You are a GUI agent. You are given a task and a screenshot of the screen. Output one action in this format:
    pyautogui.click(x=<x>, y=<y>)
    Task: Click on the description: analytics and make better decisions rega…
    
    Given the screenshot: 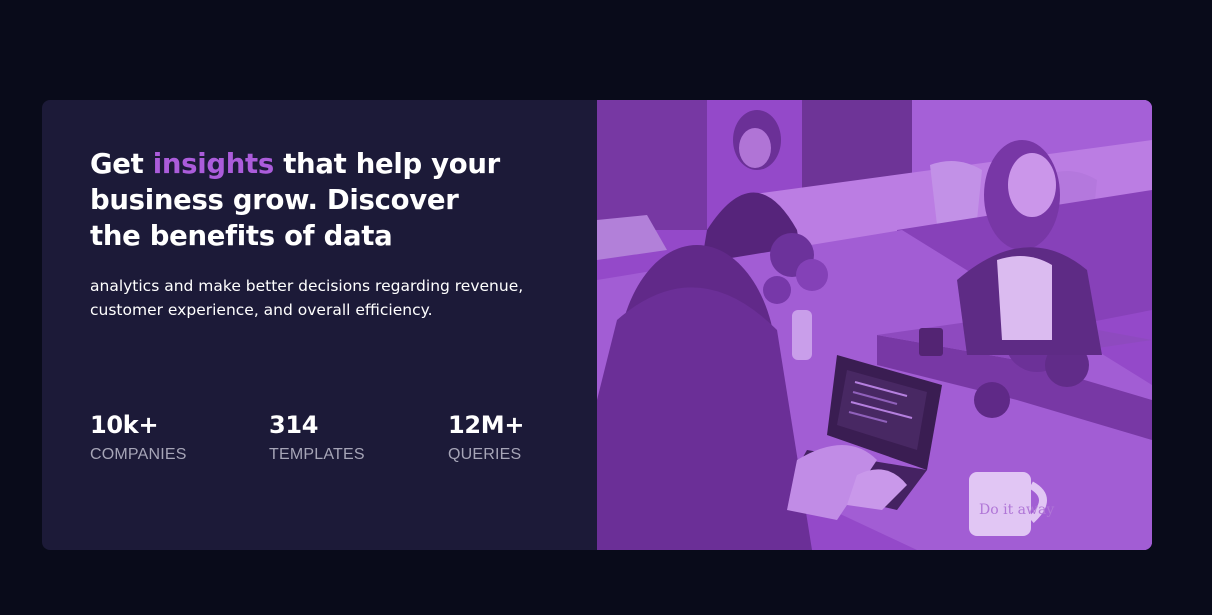 What is the action you would take?
    pyautogui.click(x=307, y=298)
    